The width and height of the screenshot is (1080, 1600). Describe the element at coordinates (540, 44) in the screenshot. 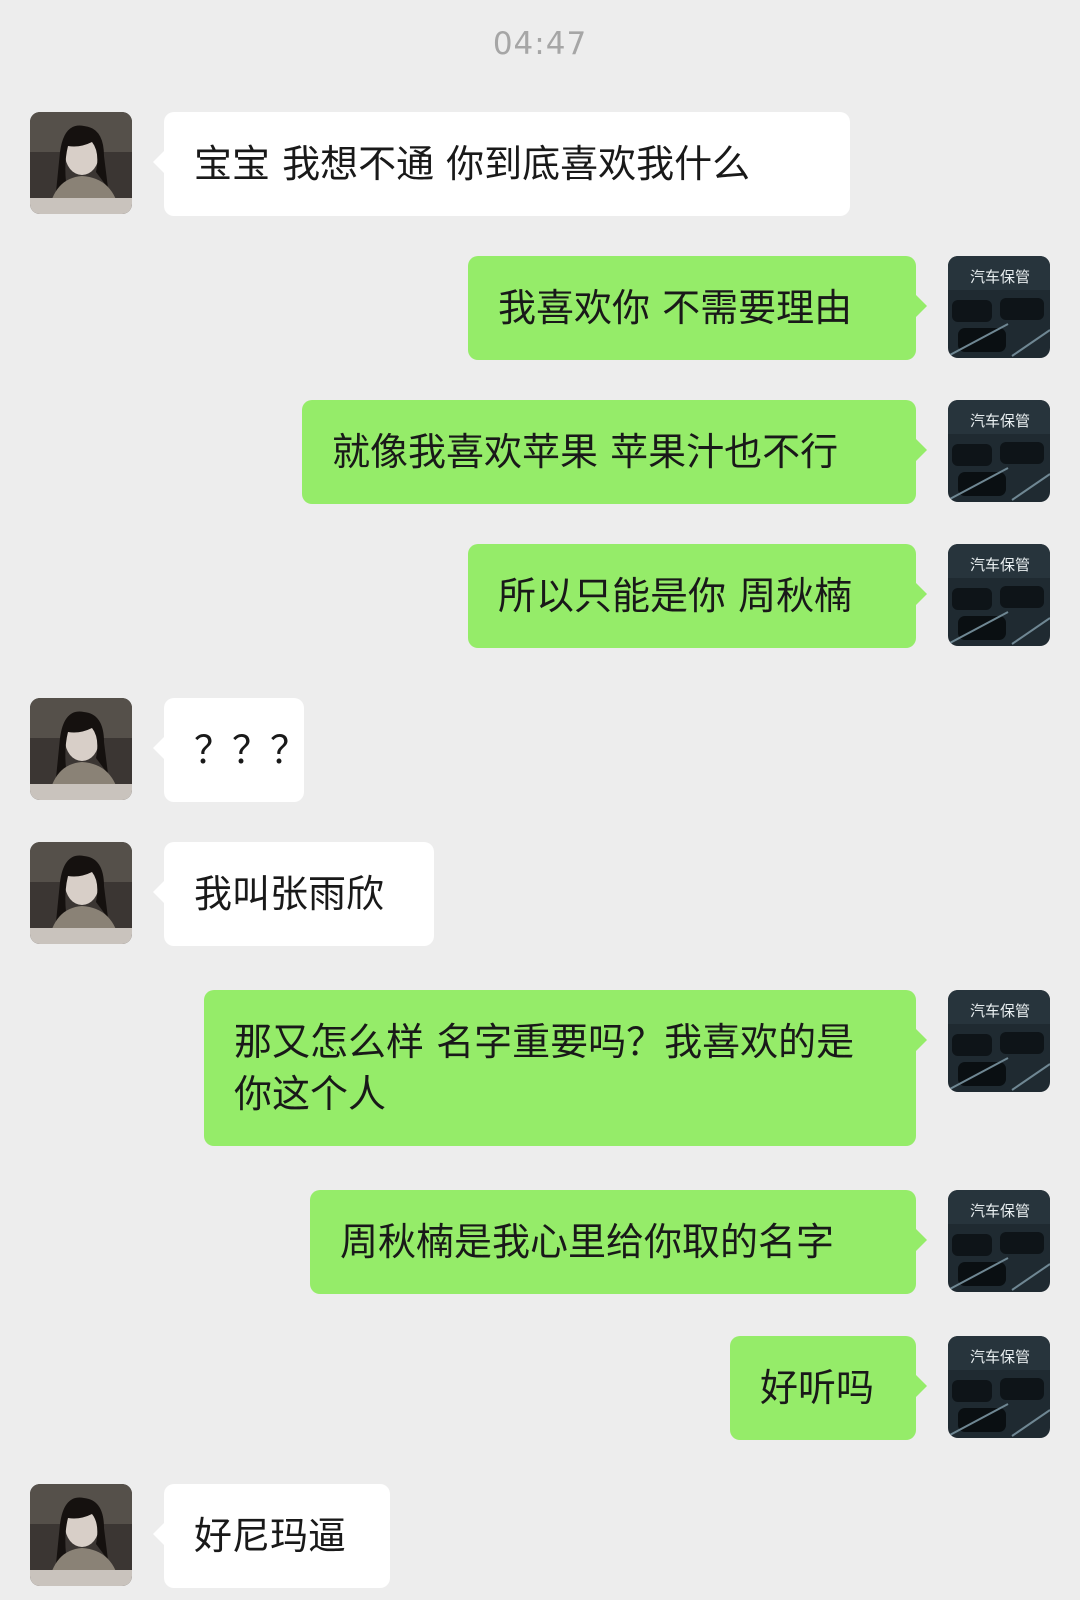

I see `chat-timestamp: 04:47` at that location.